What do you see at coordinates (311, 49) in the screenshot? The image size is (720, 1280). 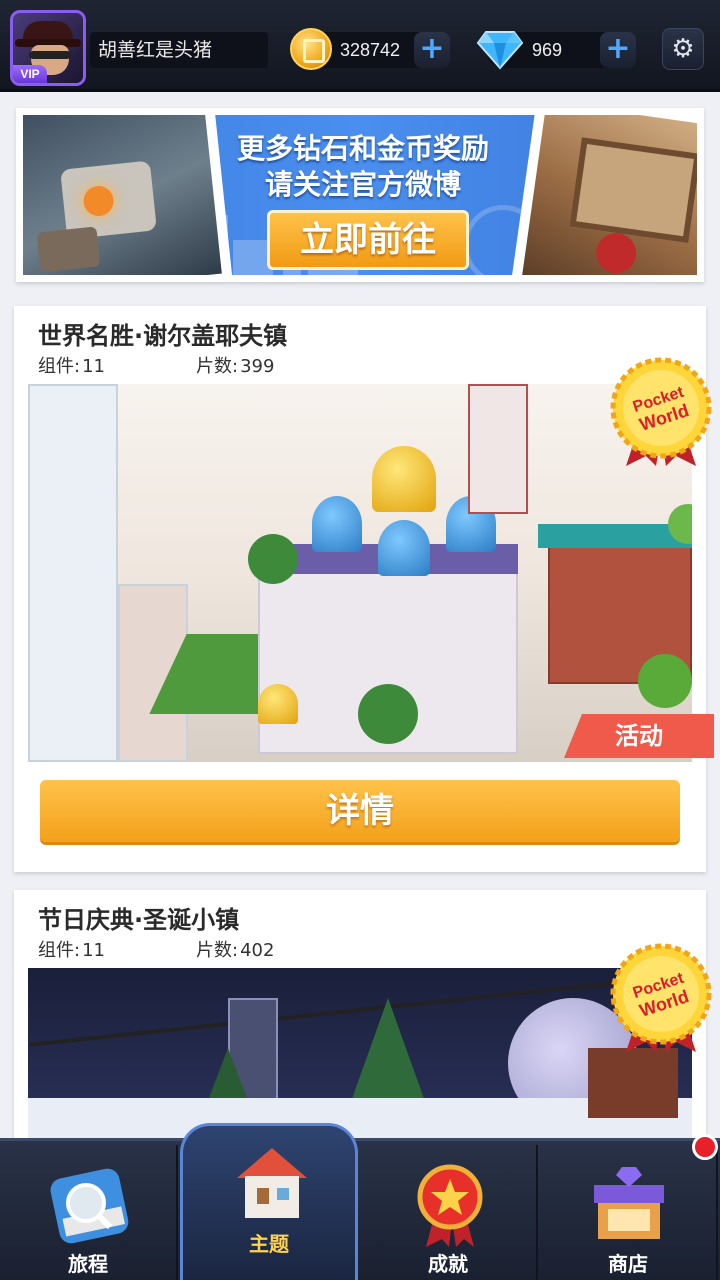 I see `coin-icon` at bounding box center [311, 49].